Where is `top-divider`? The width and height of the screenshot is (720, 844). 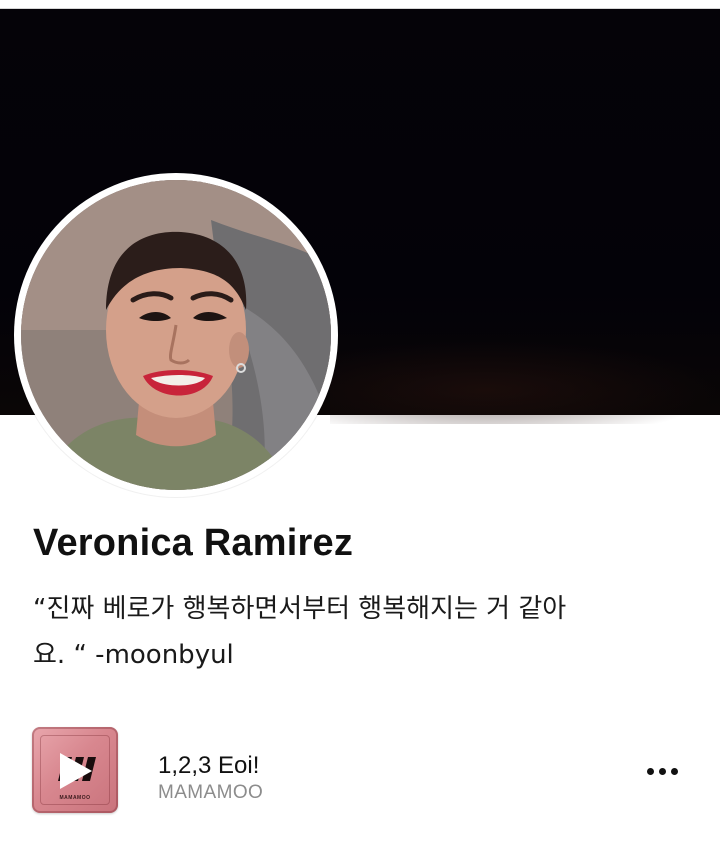 top-divider is located at coordinates (360, 4).